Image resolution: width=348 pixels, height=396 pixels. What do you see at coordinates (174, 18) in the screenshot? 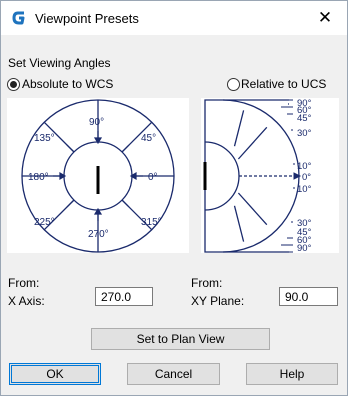
I see `title-bar: Viewpoint Presets ✕` at bounding box center [174, 18].